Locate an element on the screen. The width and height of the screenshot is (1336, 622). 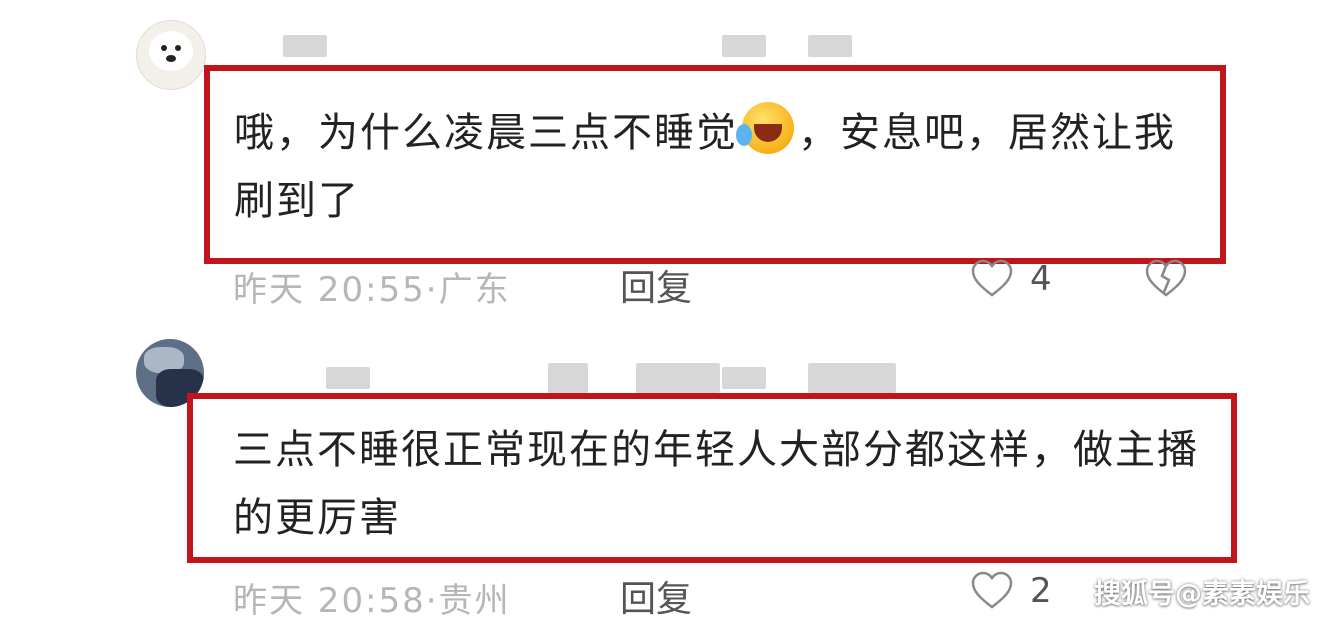
comment-timestamp-location: 昨天 20:58·贵州 is located at coordinates (372, 601).